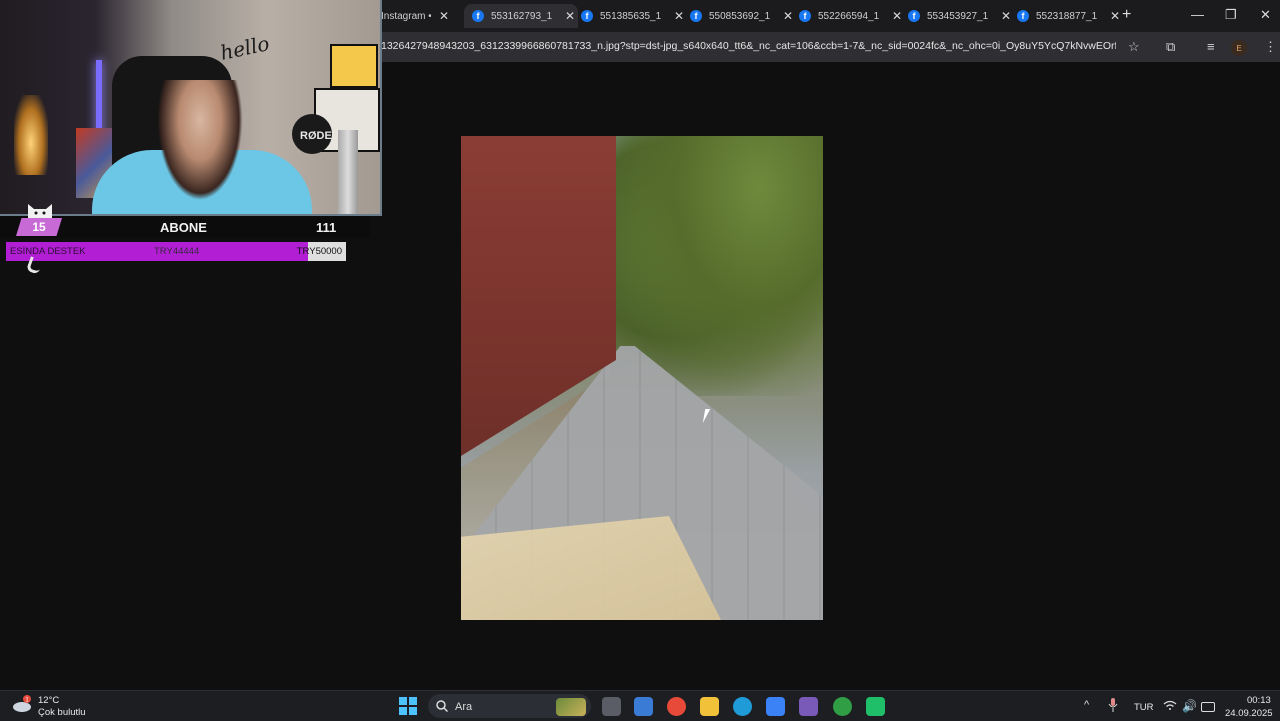 The image size is (1280, 721). Describe the element at coordinates (442, 706) in the screenshot. I see `search-icon` at that location.